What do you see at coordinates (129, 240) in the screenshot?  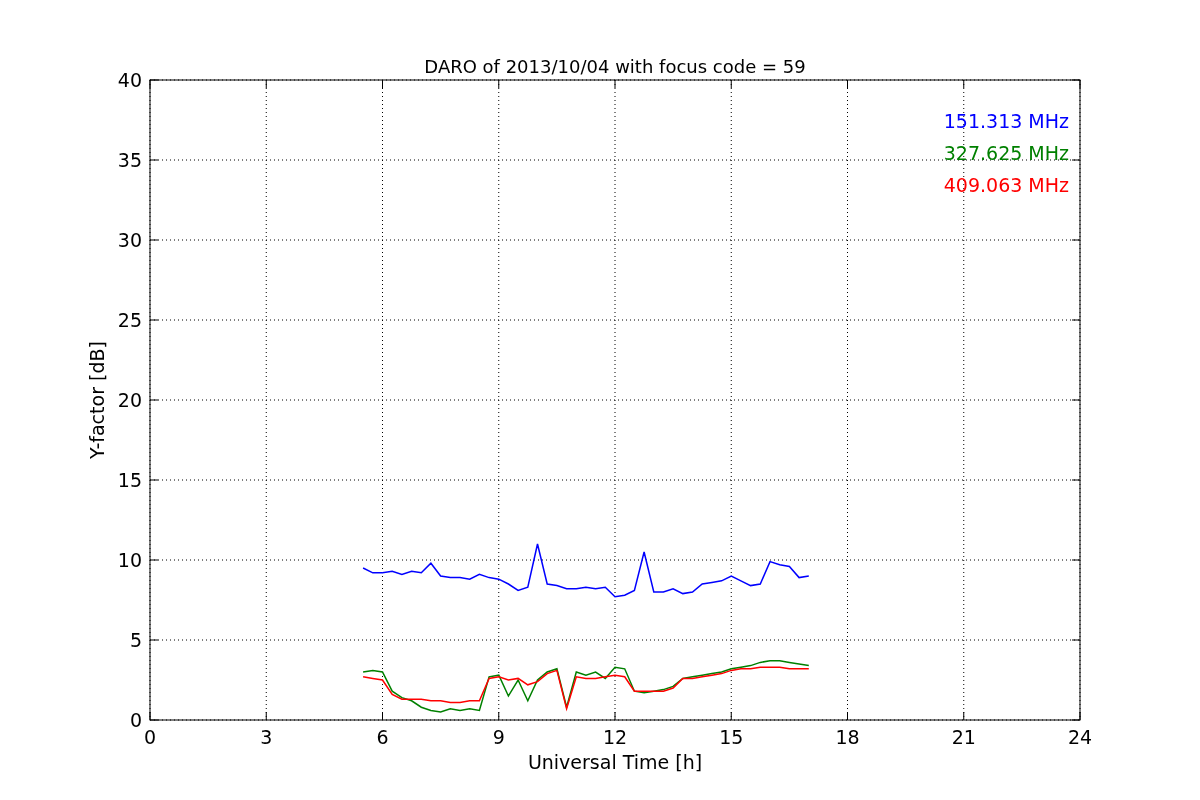 I see `tick-label: 30` at bounding box center [129, 240].